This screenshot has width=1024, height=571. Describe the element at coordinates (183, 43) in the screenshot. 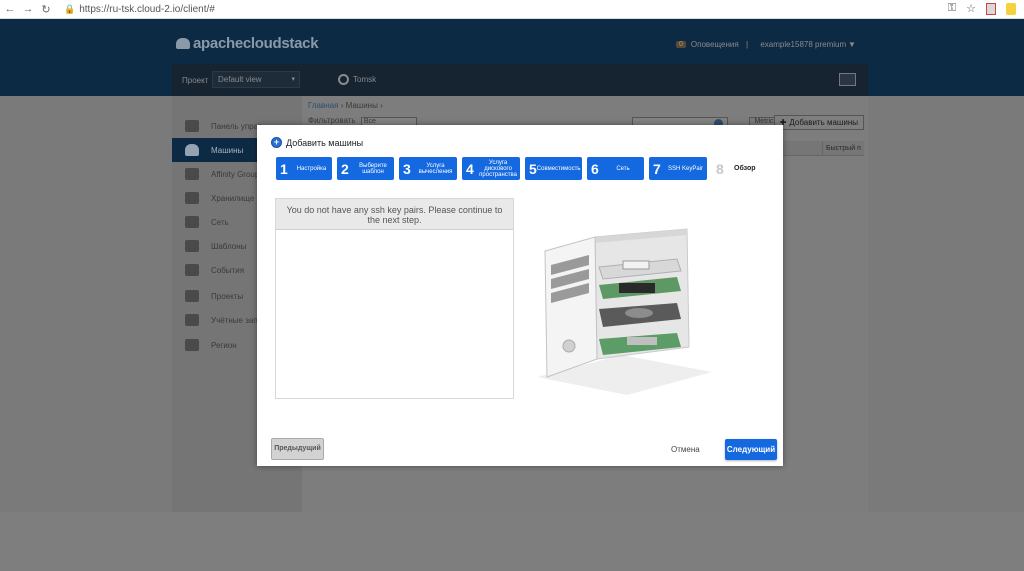

I see `cloud-logo-icon` at that location.